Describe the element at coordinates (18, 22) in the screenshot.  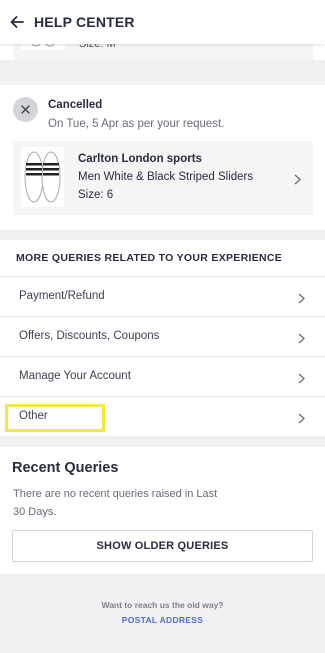
I see `arrow-left-icon` at that location.